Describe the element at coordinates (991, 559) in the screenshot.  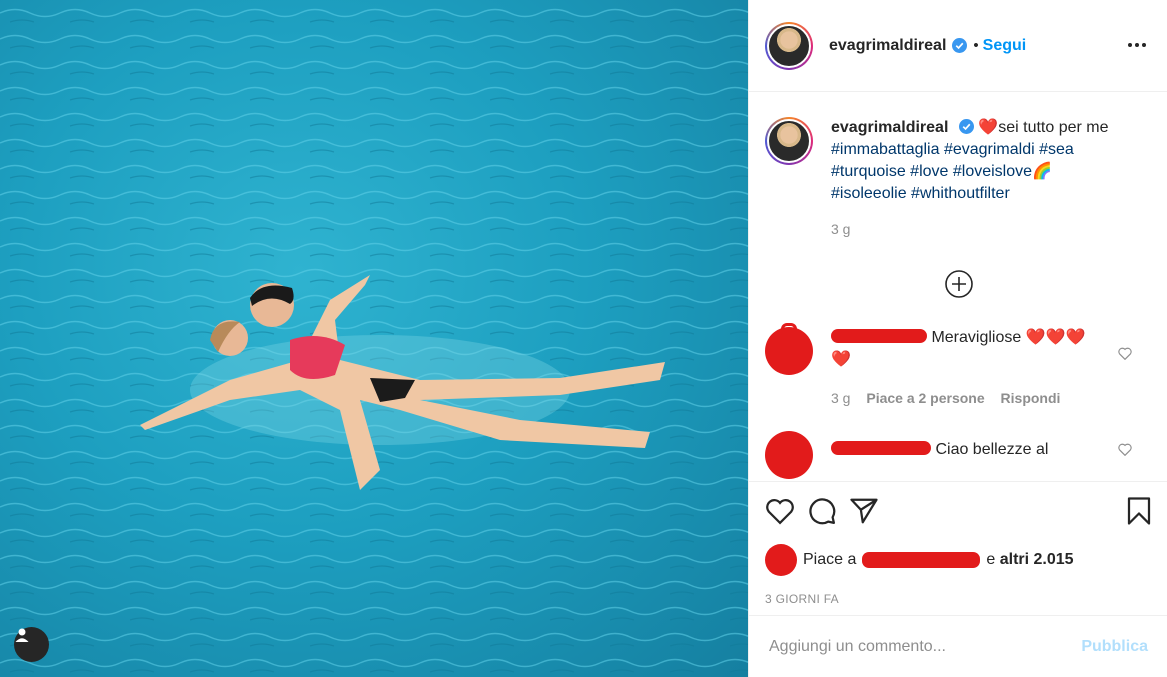
I see `likes-suffix: e` at that location.